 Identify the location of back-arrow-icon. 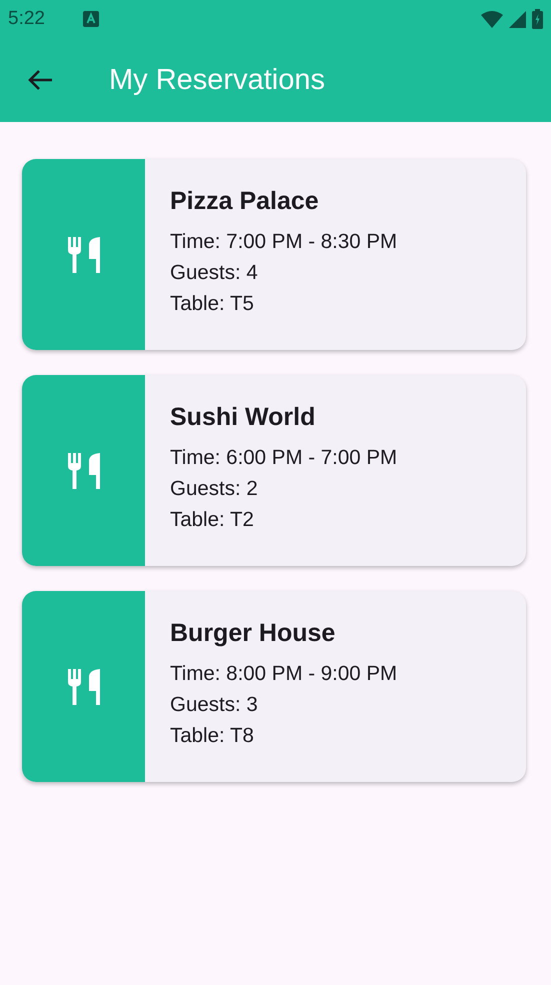
(40, 80).